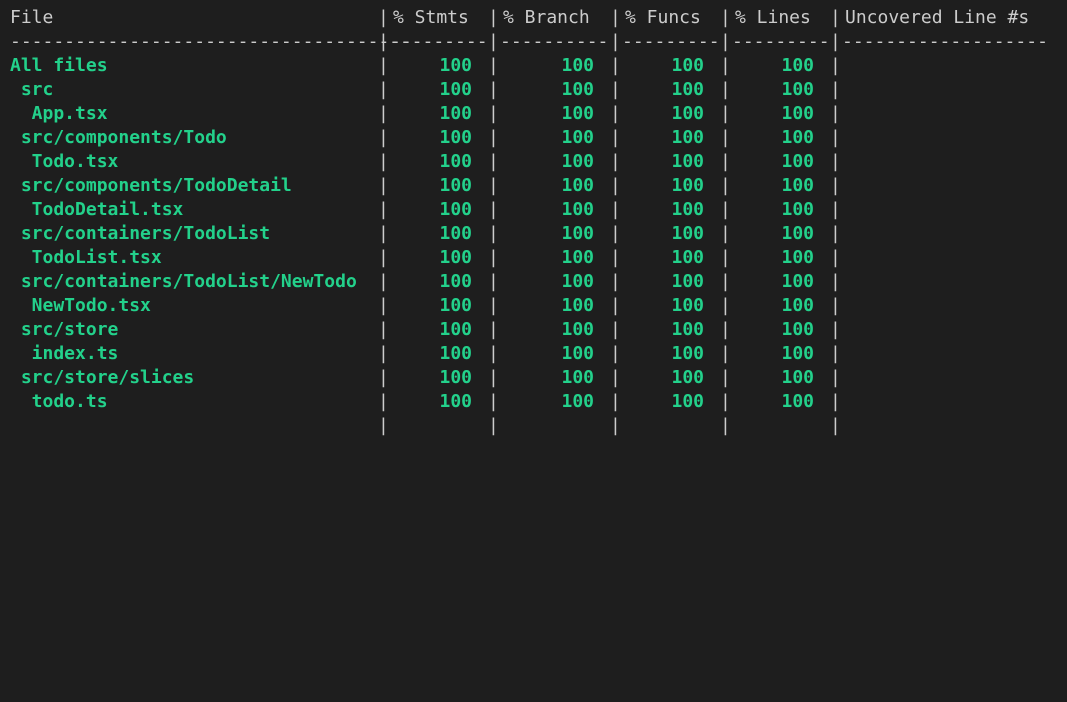 This screenshot has width=1067, height=702. Describe the element at coordinates (59, 65) in the screenshot. I see `file-name: All files` at that location.